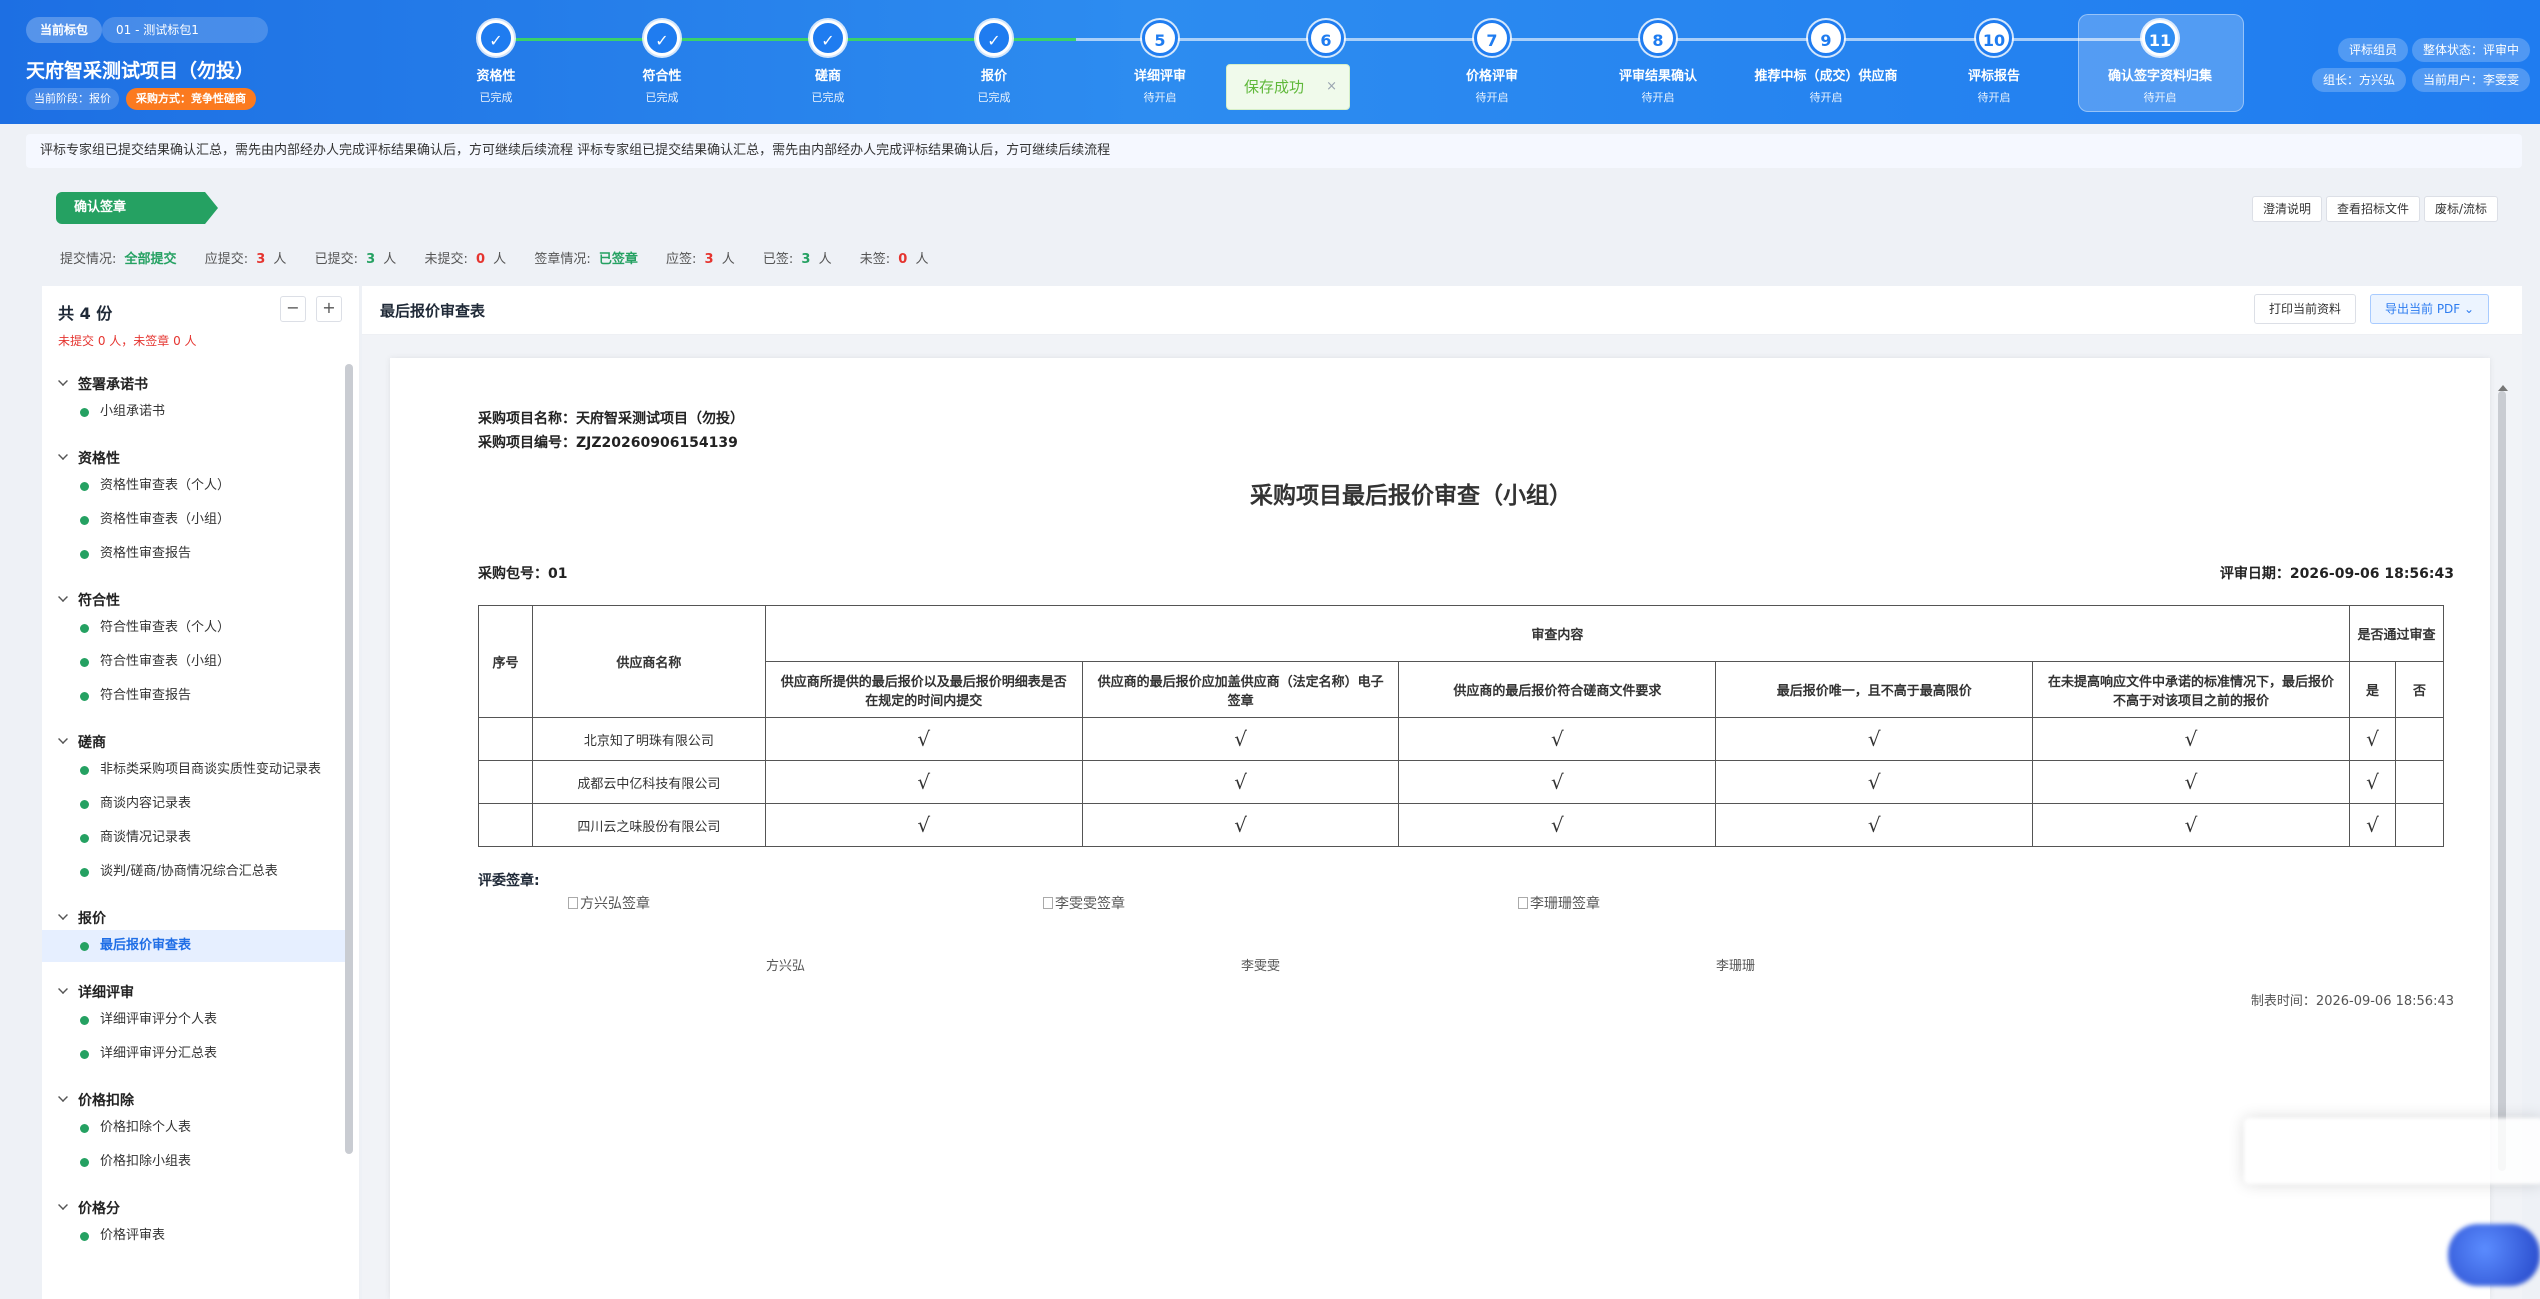 The image size is (2540, 1299). Describe the element at coordinates (496, 38) in the screenshot. I see `step-circle: ✓` at that location.